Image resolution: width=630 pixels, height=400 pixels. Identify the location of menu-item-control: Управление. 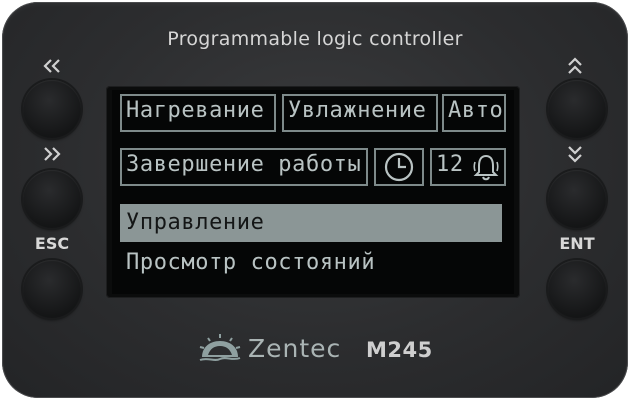
(311, 223).